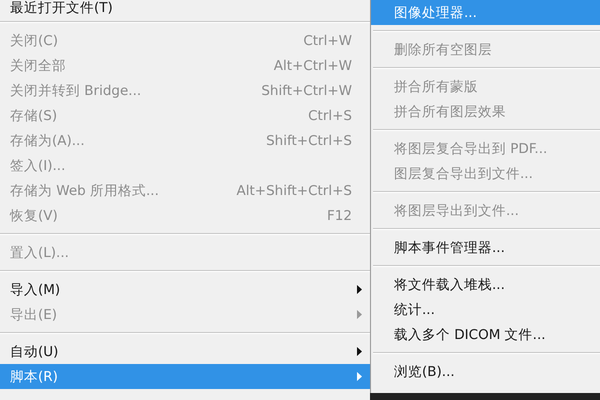  Describe the element at coordinates (185, 289) in the screenshot. I see `menu-item: 导入(M)` at that location.